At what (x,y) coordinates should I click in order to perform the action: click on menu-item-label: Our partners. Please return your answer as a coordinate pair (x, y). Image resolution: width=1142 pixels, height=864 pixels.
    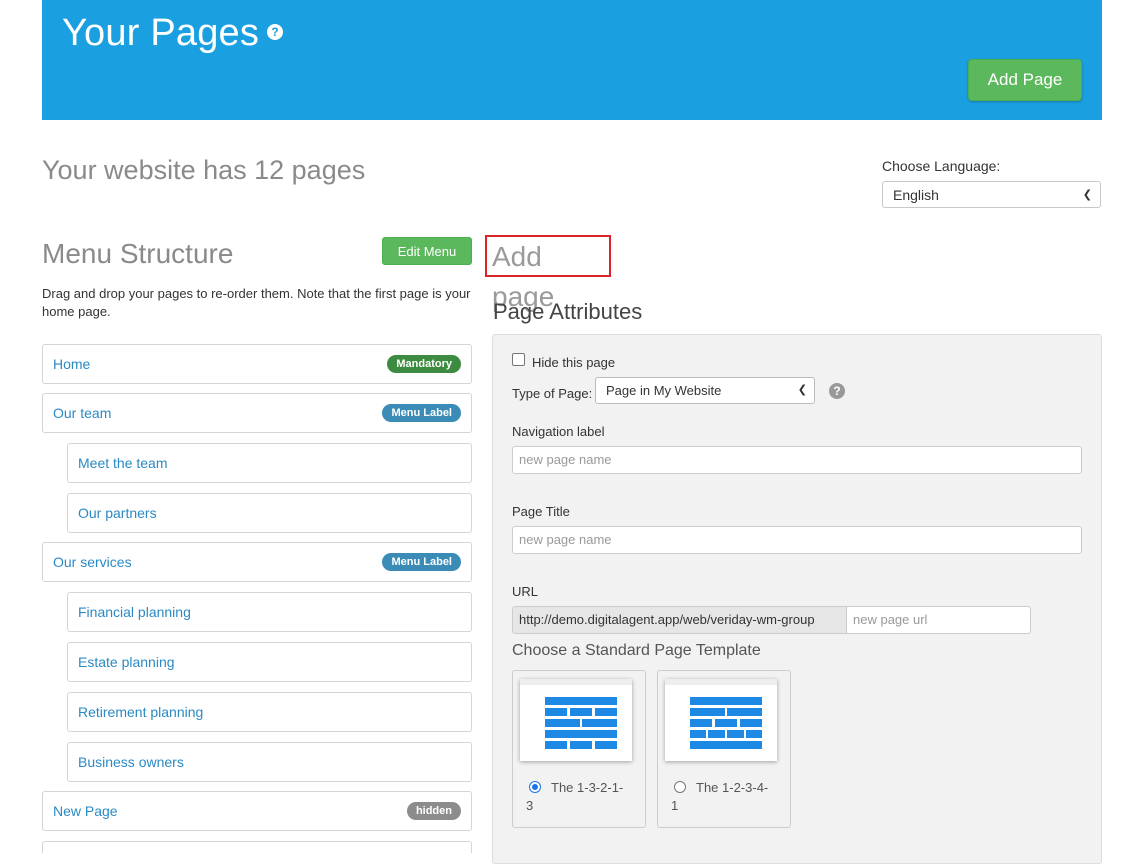
    Looking at the image, I should click on (117, 513).